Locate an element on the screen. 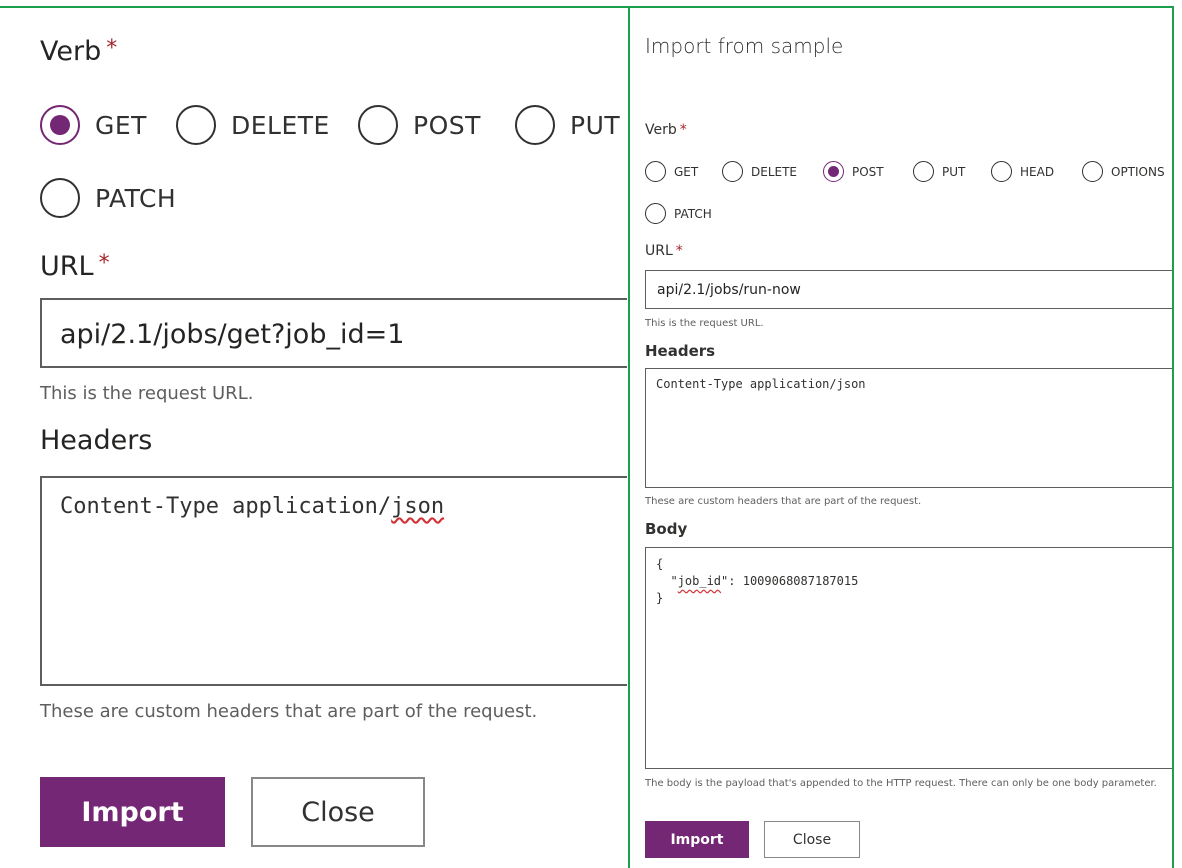  url-input: api/2.1/jobs/run-now is located at coordinates (908, 289).